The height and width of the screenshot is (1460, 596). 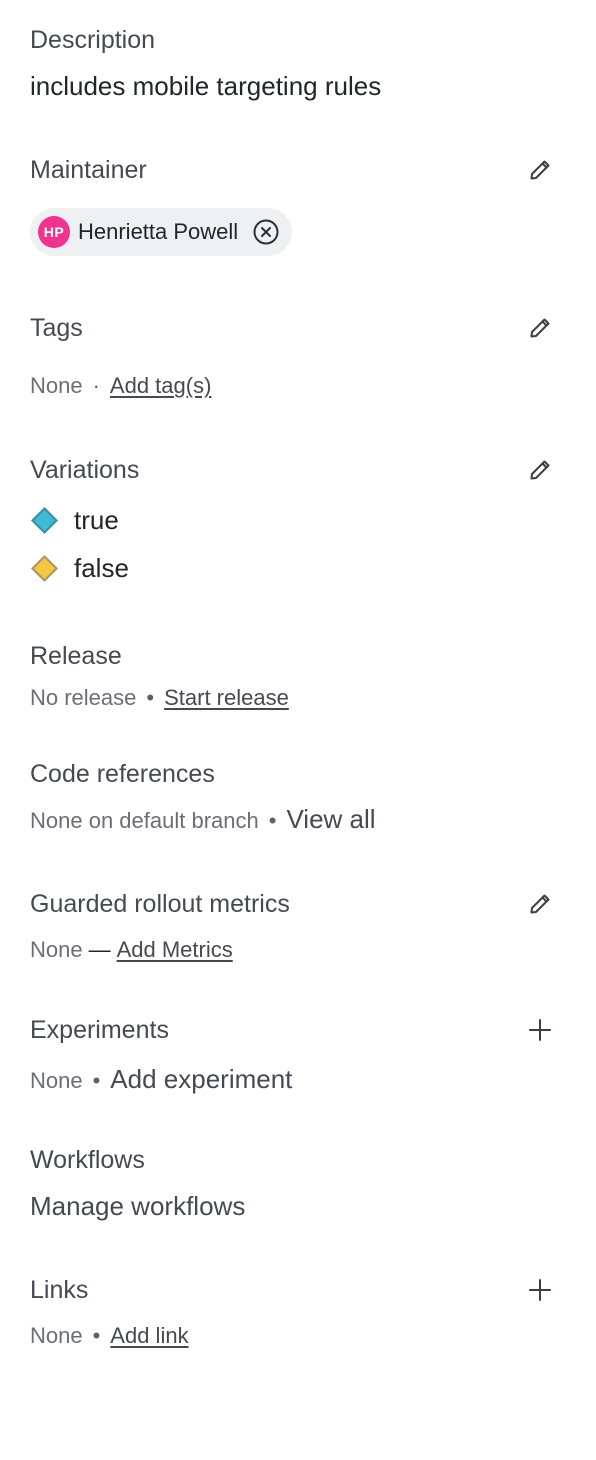 What do you see at coordinates (144, 820) in the screenshot?
I see `code-references-status: None on default branch` at bounding box center [144, 820].